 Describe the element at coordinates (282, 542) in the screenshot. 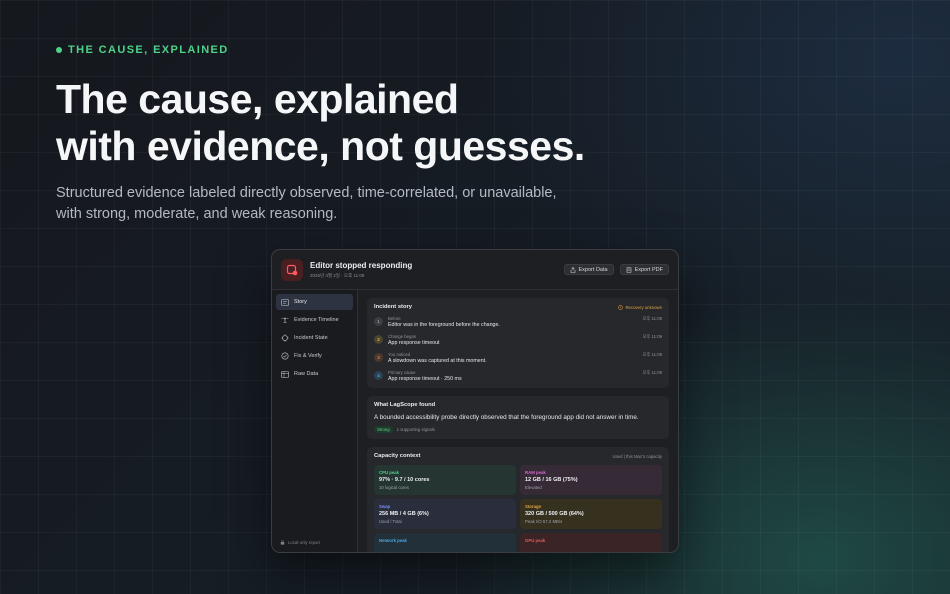

I see `lock-icon` at that location.